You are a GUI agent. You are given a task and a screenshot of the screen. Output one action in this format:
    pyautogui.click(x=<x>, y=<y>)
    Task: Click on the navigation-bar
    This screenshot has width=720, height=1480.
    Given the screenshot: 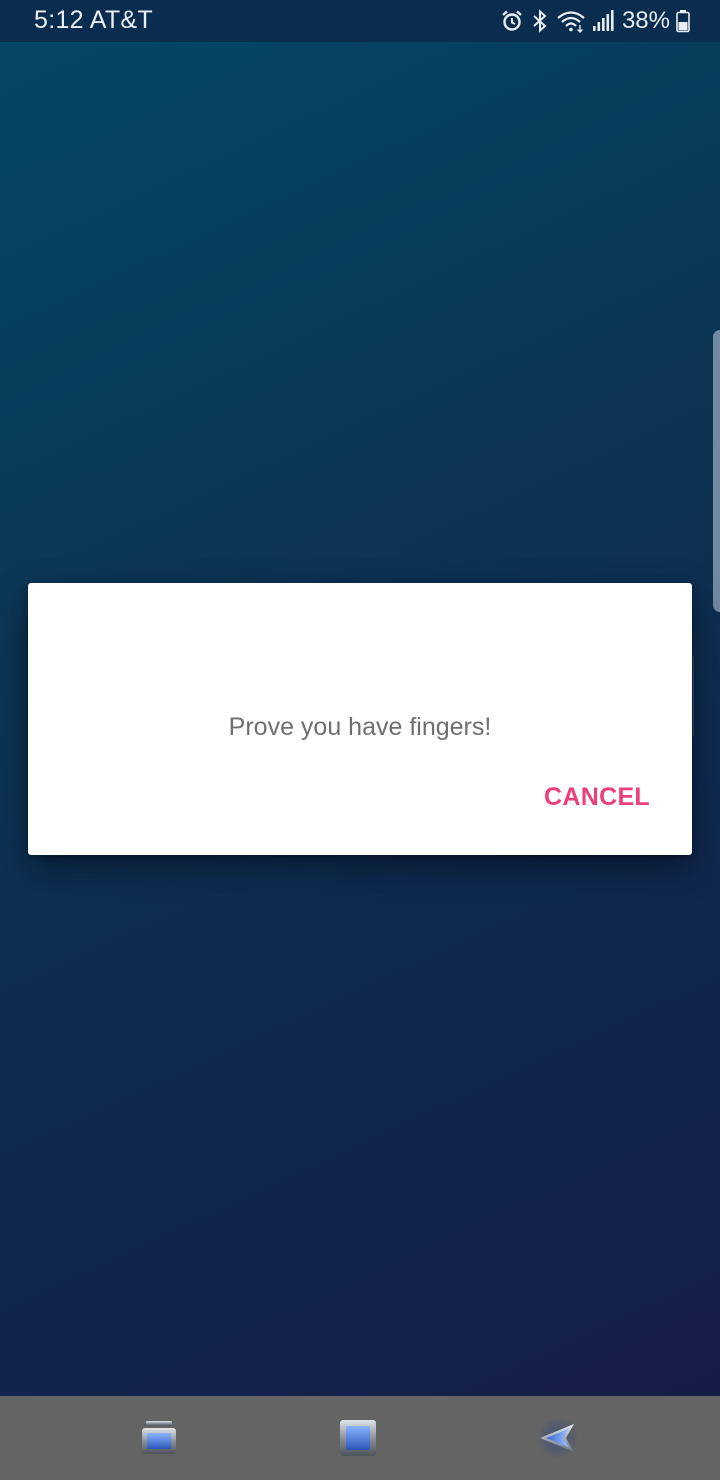 What is the action you would take?
    pyautogui.click(x=360, y=1438)
    